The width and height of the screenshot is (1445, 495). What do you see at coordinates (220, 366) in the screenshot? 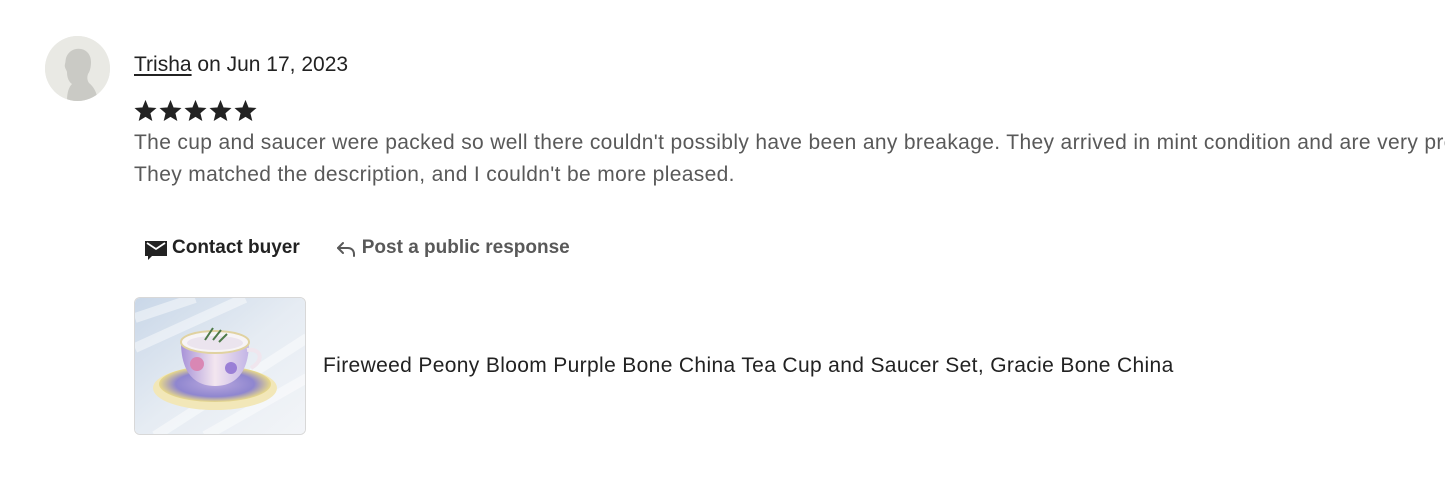
I see `listing-thumbnail` at bounding box center [220, 366].